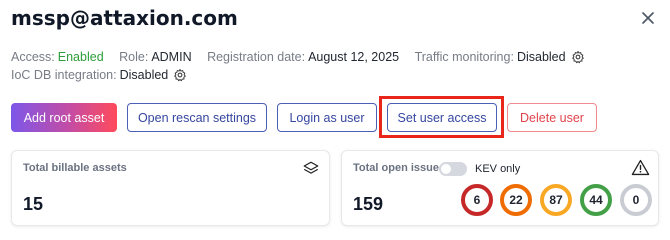 The width and height of the screenshot is (670, 240). What do you see at coordinates (453, 169) in the screenshot?
I see `kev-only-toggle` at bounding box center [453, 169].